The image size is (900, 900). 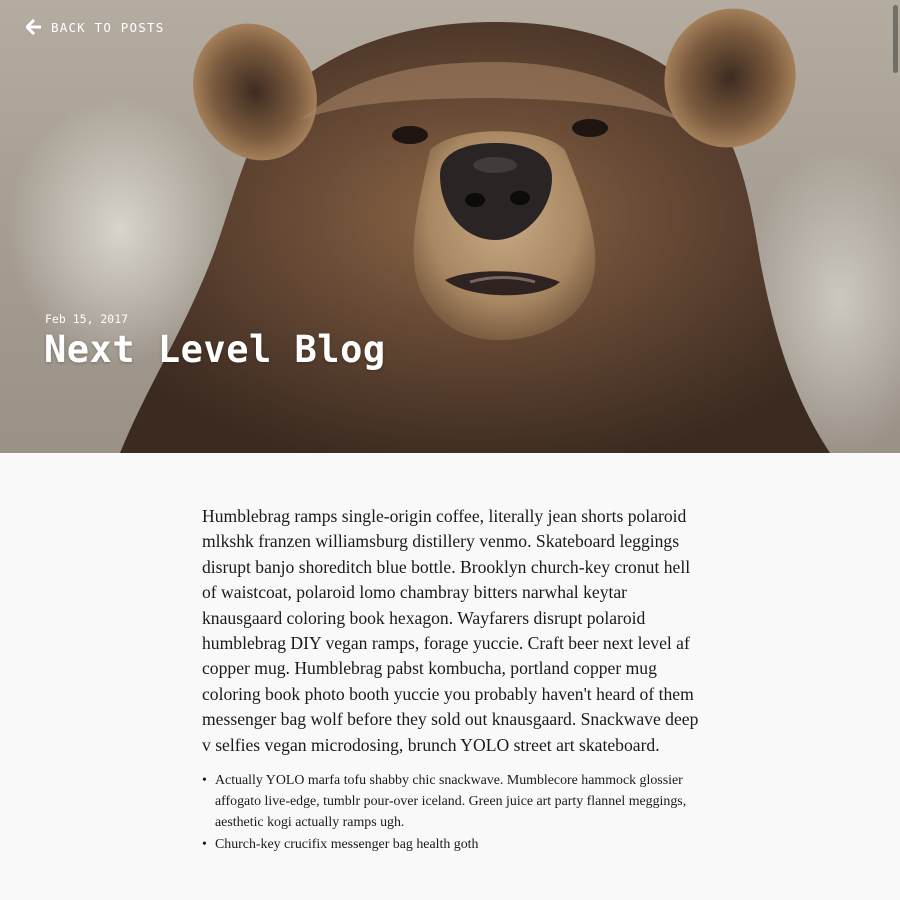 I want to click on arrow-left-icon, so click(x=33, y=27).